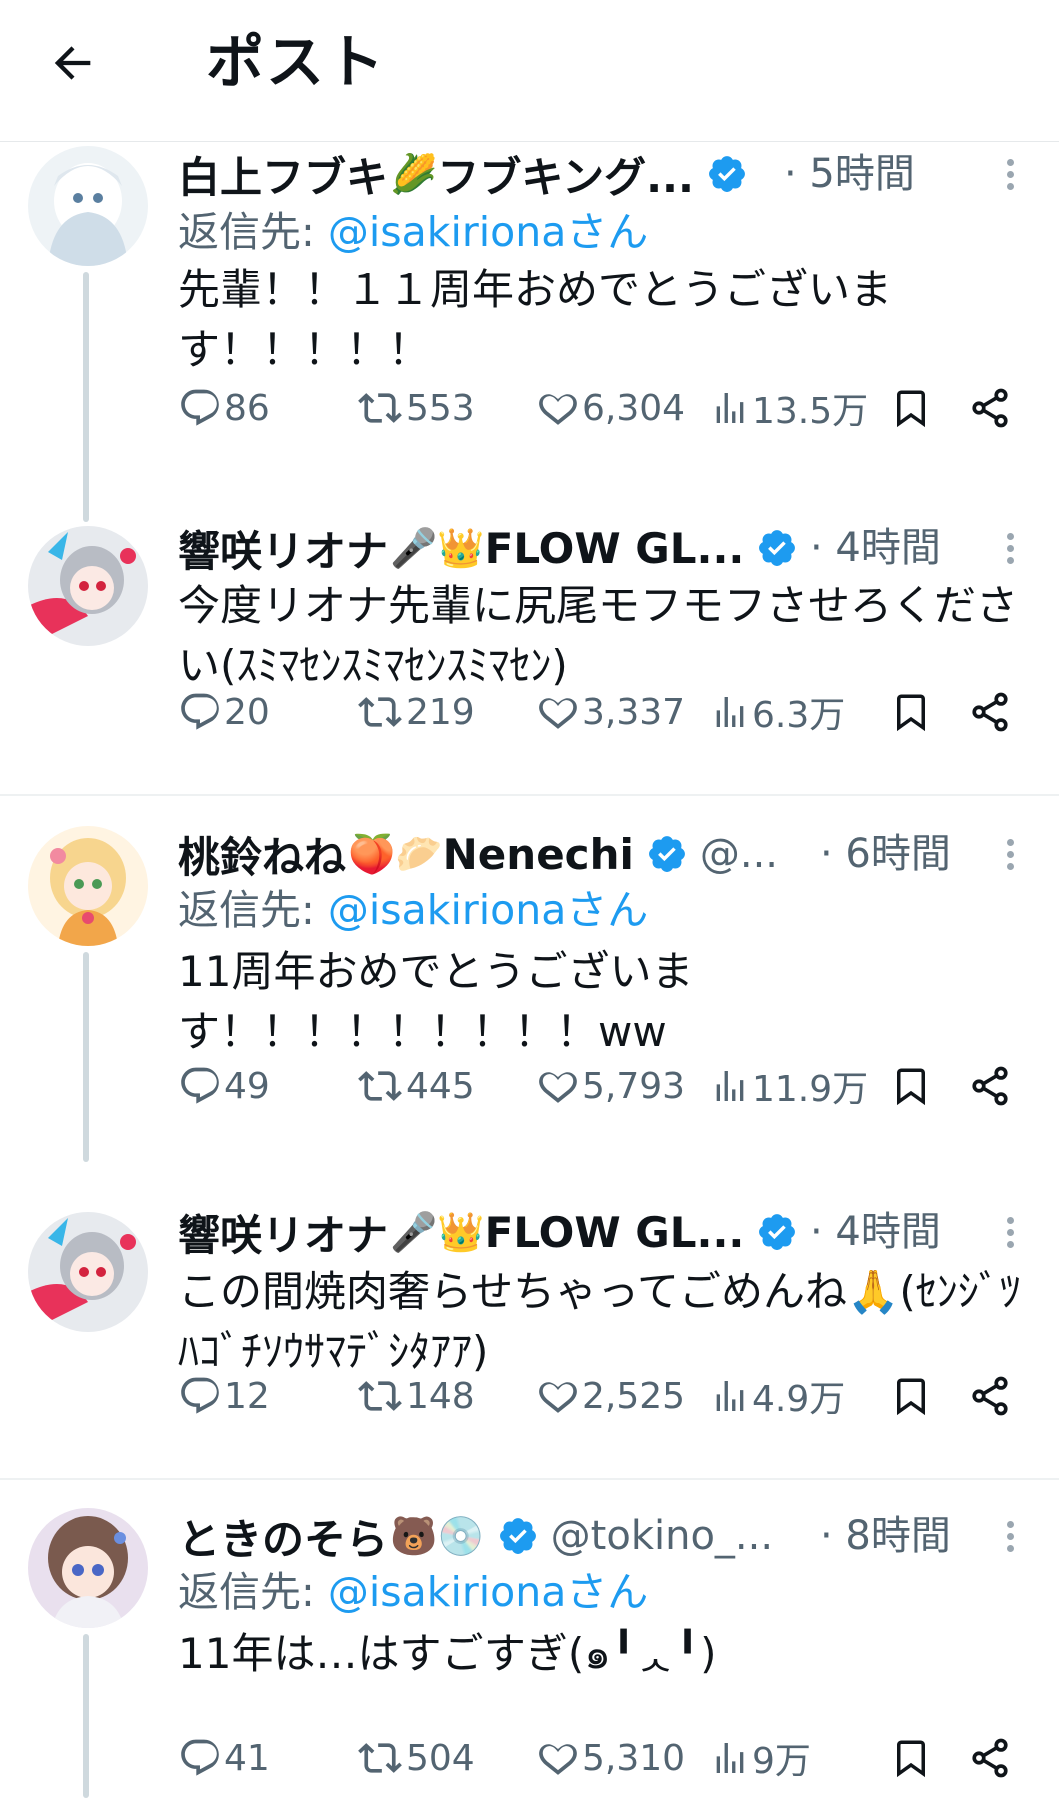  I want to click on view-count: 9万, so click(781, 1761).